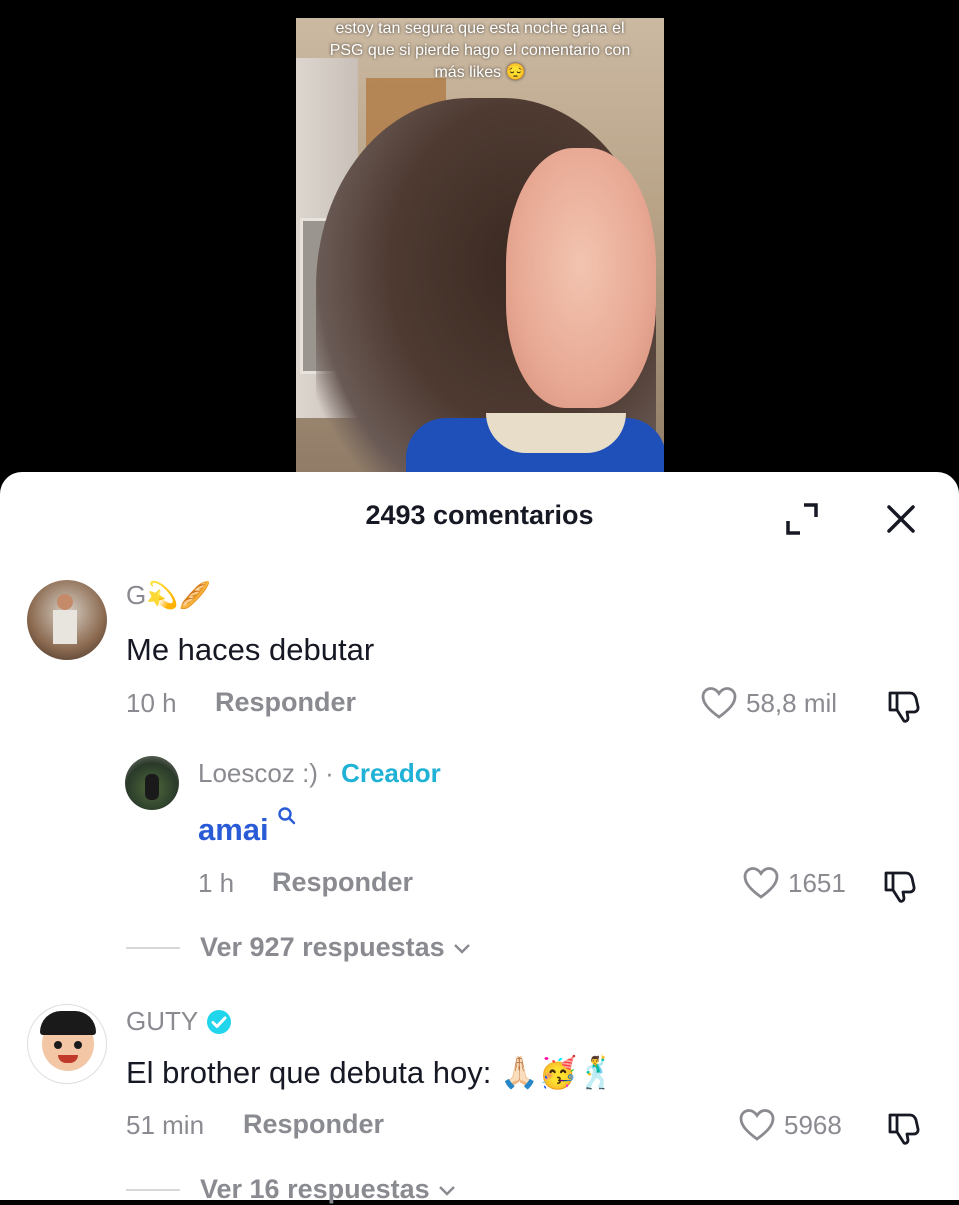 The height and width of the screenshot is (1205, 959). I want to click on comment-time: 10 h, so click(151, 703).